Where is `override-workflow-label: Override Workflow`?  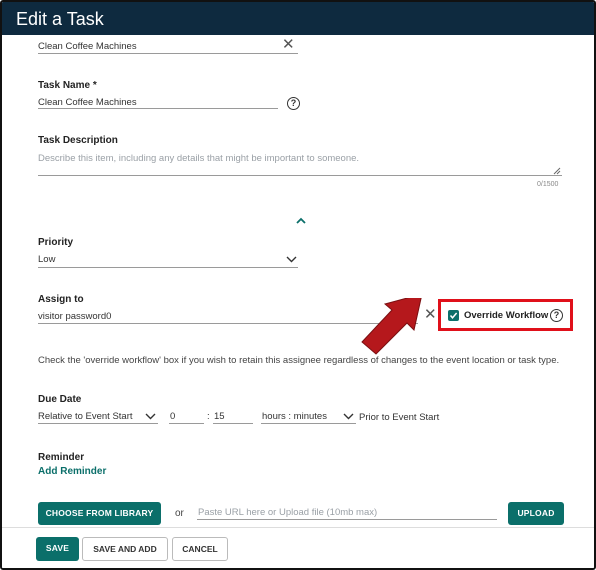 override-workflow-label: Override Workflow is located at coordinates (506, 315).